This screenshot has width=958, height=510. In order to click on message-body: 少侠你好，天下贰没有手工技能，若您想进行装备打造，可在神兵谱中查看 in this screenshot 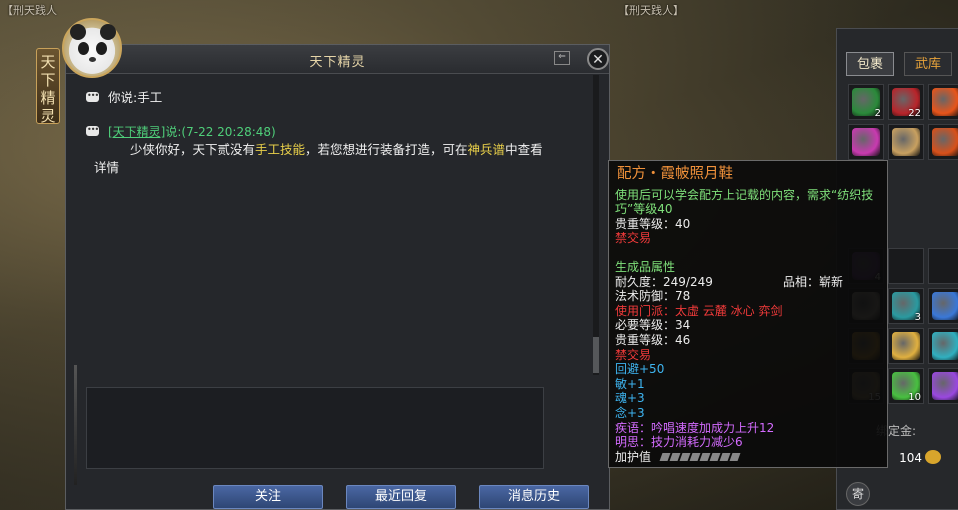, I will do `click(347, 150)`.